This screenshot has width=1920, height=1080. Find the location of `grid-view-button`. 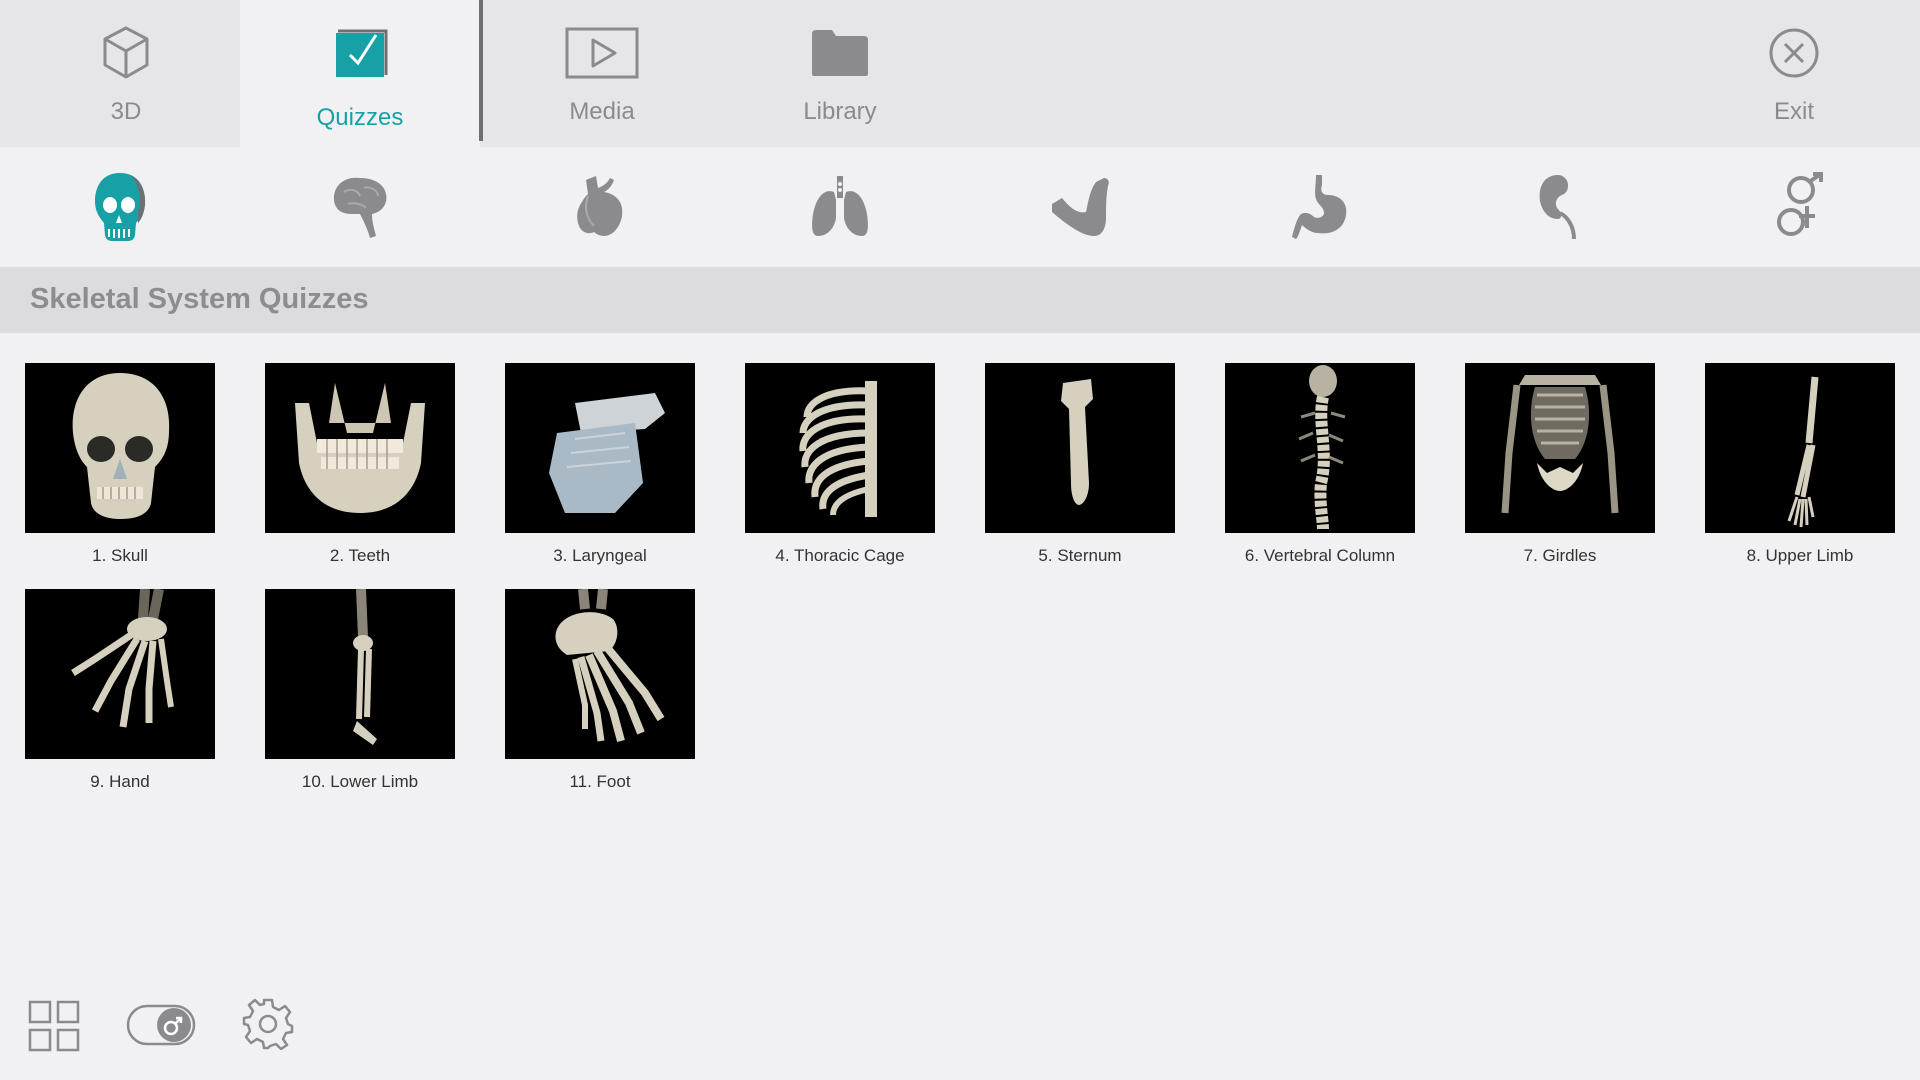

grid-view-button is located at coordinates (54, 1028).